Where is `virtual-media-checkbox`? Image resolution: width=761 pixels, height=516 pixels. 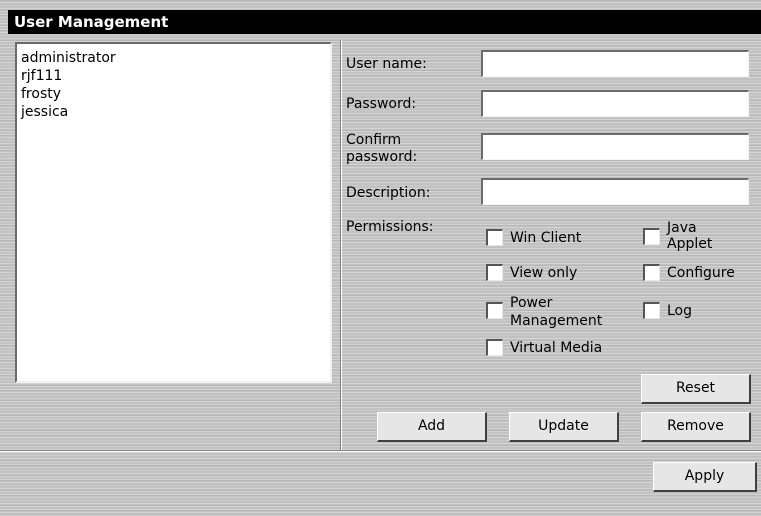
virtual-media-checkbox is located at coordinates (494, 347).